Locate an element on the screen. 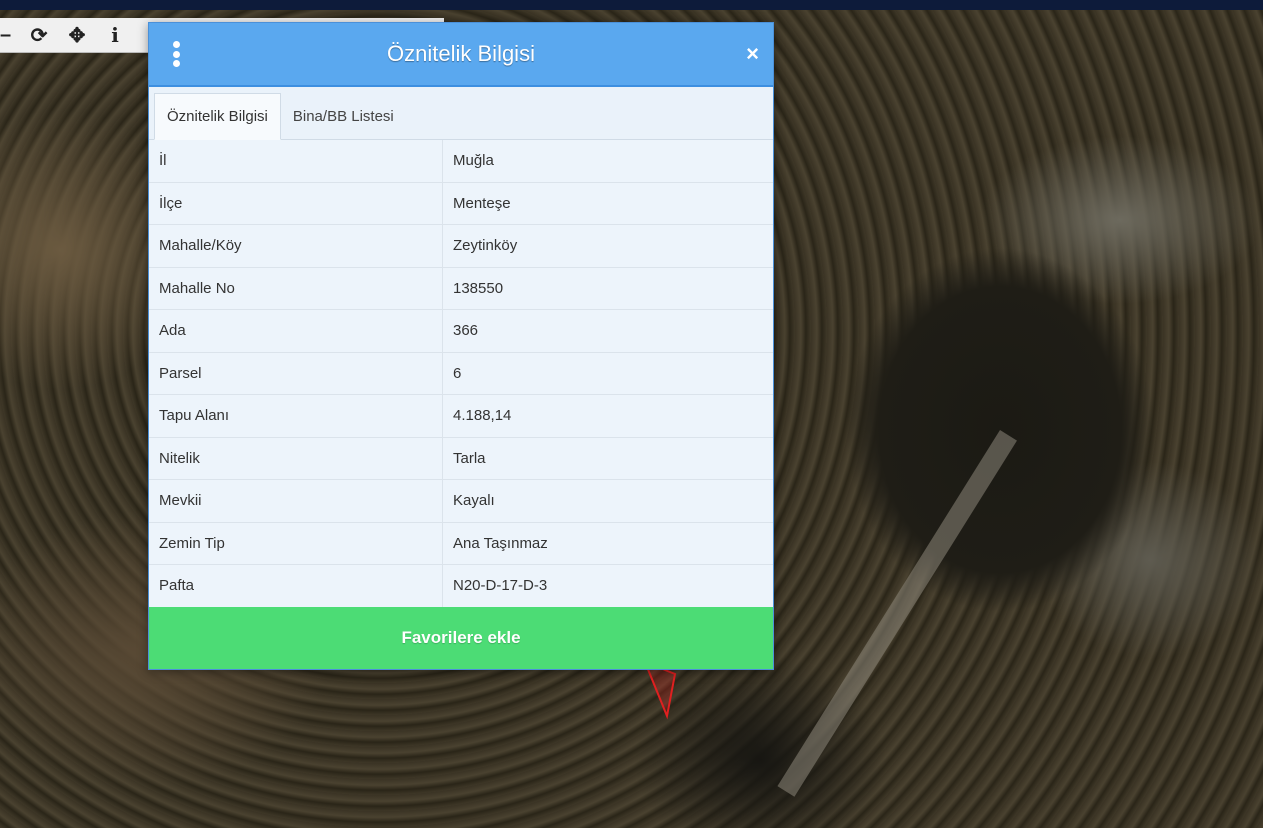 The image size is (1263, 828). attribute-key: Mevkii is located at coordinates (296, 501).